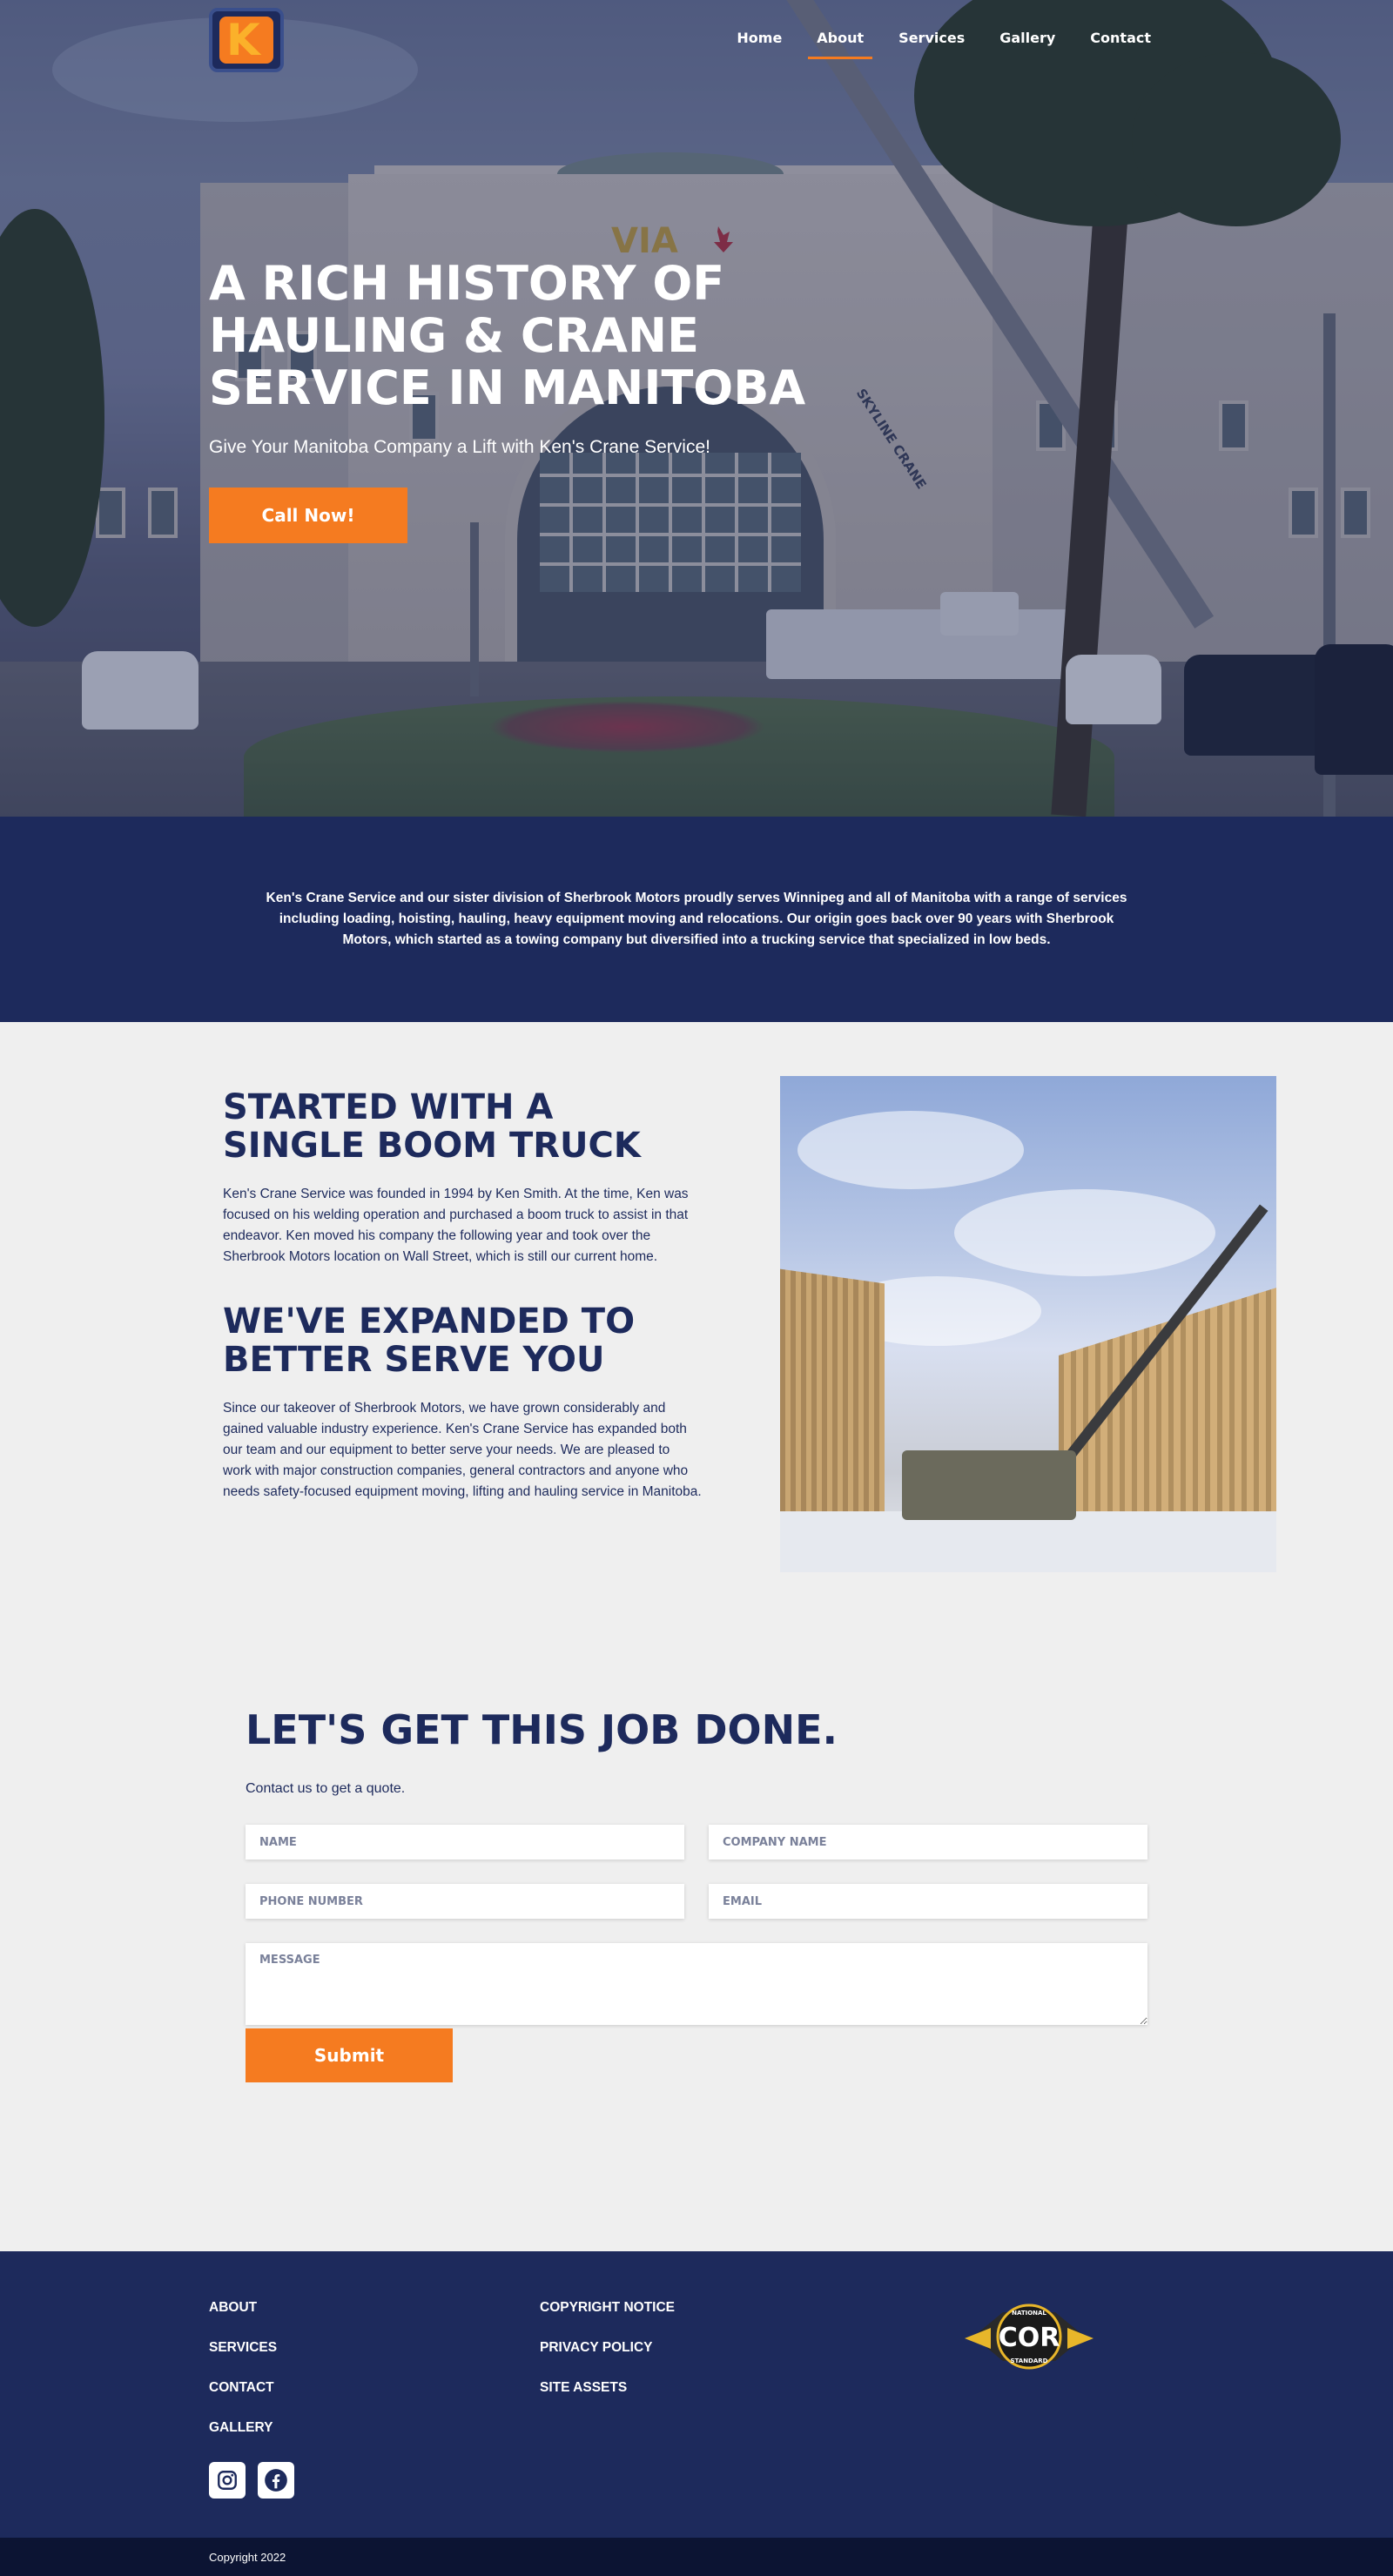 This screenshot has height=2576, width=1393. What do you see at coordinates (1120, 45) in the screenshot?
I see `nav-contact: Contact` at bounding box center [1120, 45].